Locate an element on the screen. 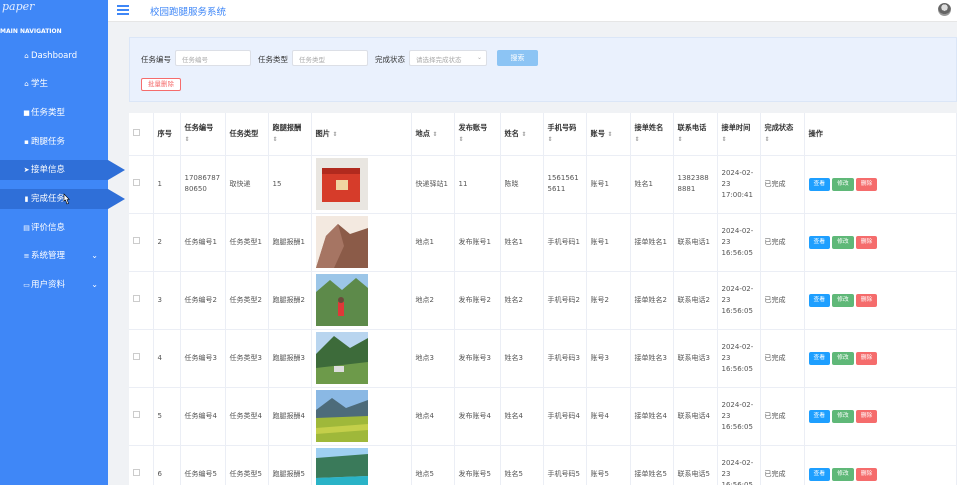 The height and width of the screenshot is (485, 957). sidebar-item-system: ≡ 系统管理 ⌄ is located at coordinates (54, 256).